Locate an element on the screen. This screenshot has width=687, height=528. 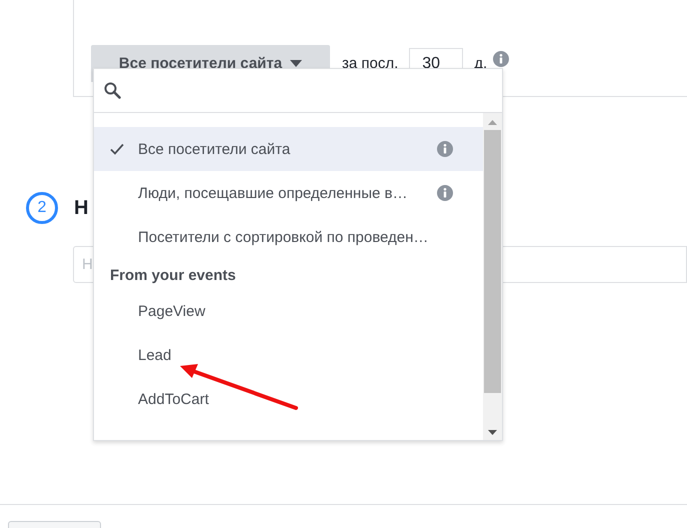
scroll-up-icon is located at coordinates (492, 122).